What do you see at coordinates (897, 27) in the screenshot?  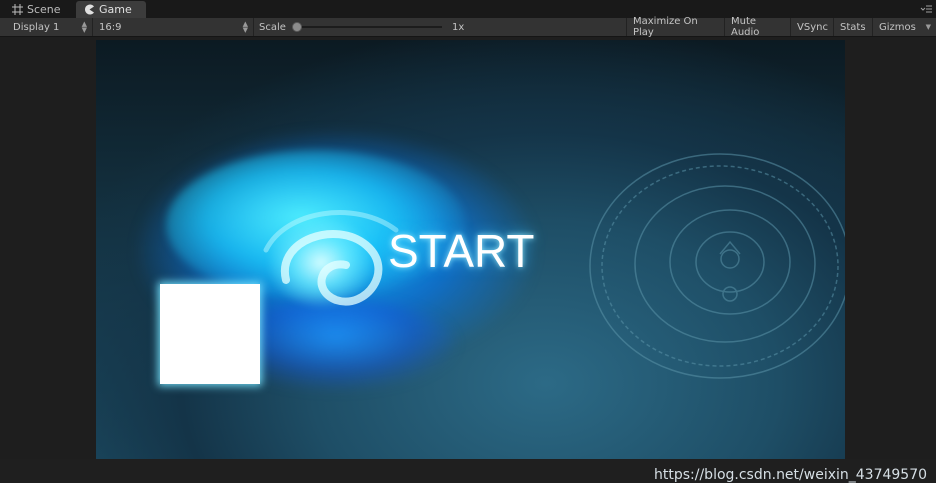 I see `gizmos-label: Gizmos` at bounding box center [897, 27].